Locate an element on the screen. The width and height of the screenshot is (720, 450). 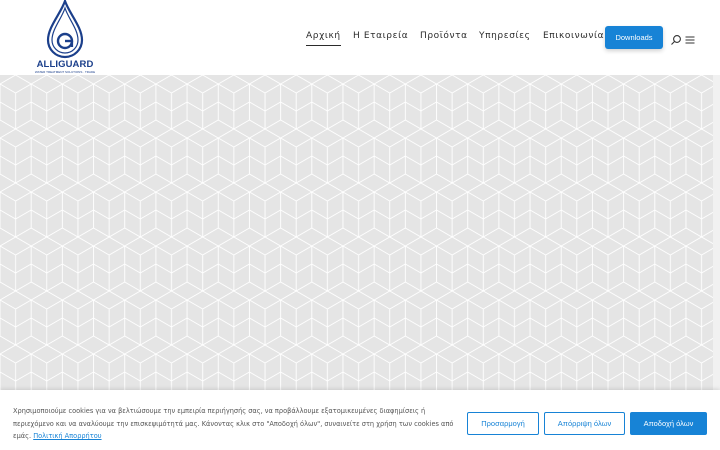
nav-item-company: Η Εταιρεία is located at coordinates (380, 38).